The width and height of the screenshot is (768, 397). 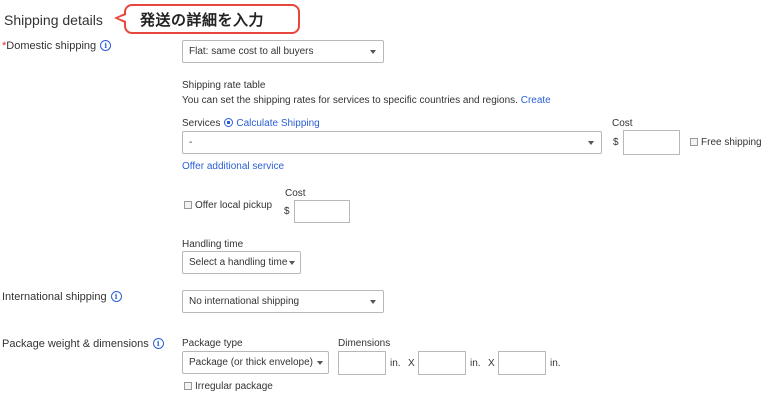 I want to click on dimension-height-input, so click(x=522, y=363).